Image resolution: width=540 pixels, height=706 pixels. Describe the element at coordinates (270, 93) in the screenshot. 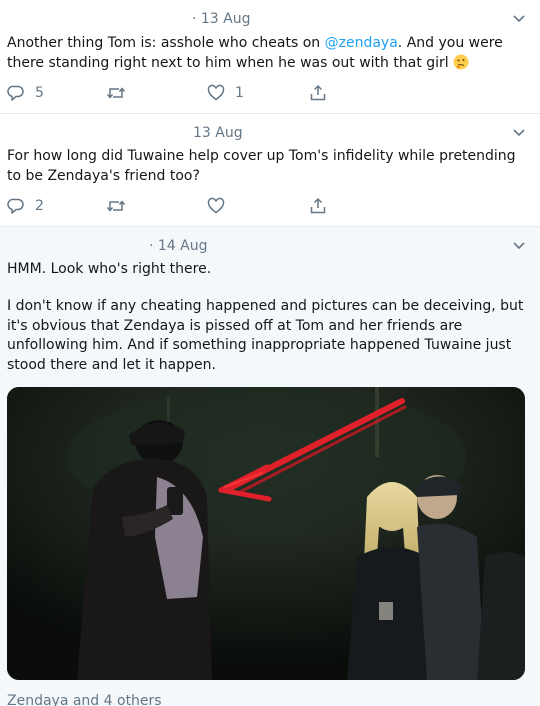

I see `tweet-actions: 5 1` at that location.